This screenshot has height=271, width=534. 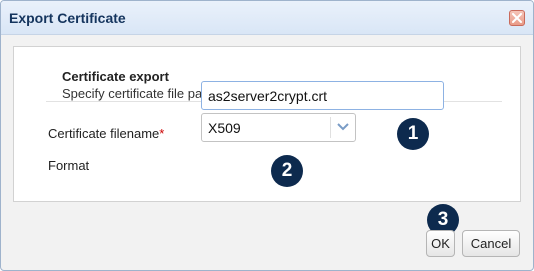 I want to click on dialog-title: Export Certificate, so click(x=67, y=18).